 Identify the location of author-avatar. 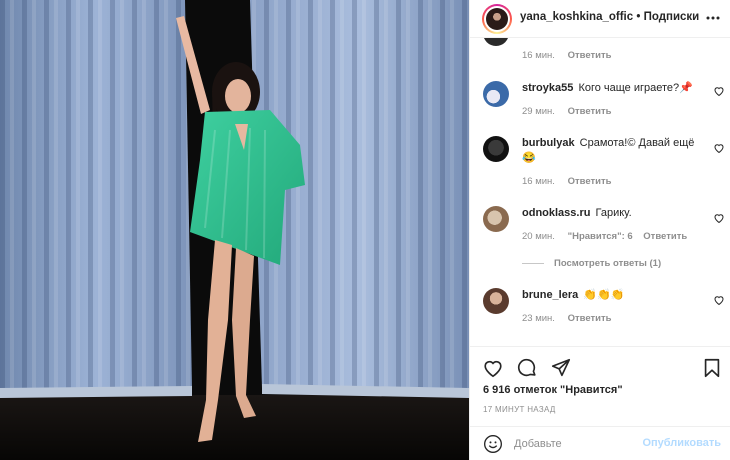
(497, 19).